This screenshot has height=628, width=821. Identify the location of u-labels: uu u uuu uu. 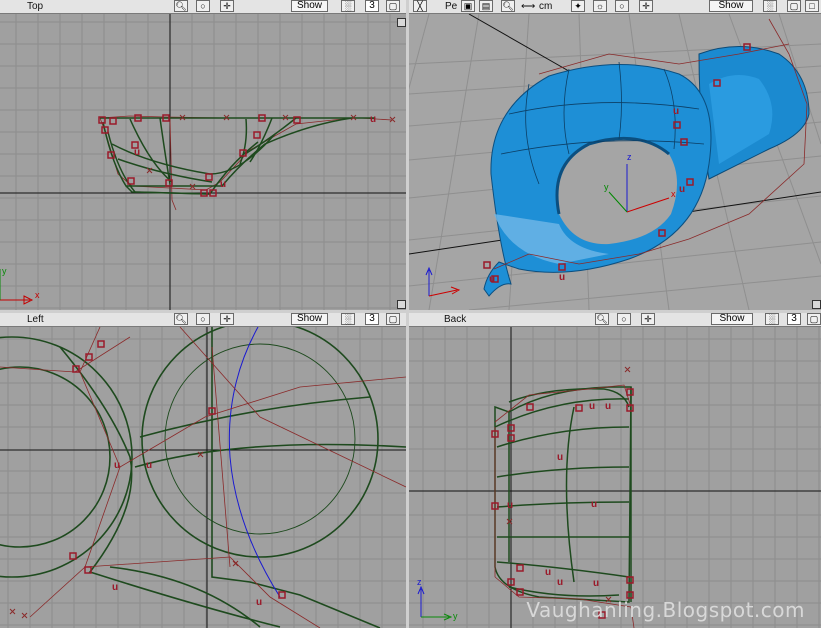
(559, 495).